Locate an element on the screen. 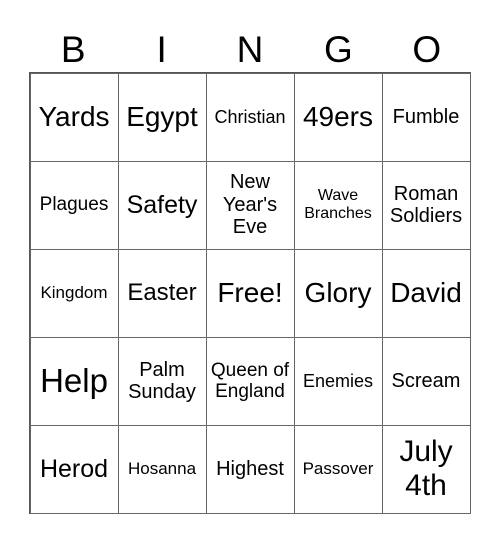  header-letter-g: G is located at coordinates (338, 49).